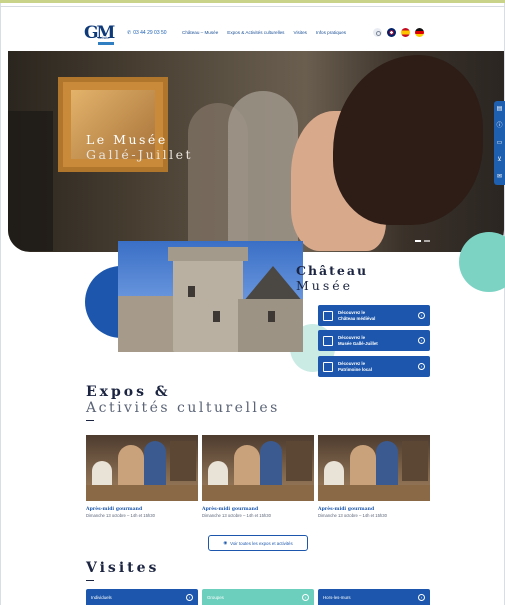 The image size is (505, 605). What do you see at coordinates (299, 32) in the screenshot?
I see `nav-item-visites: Visites` at bounding box center [299, 32].